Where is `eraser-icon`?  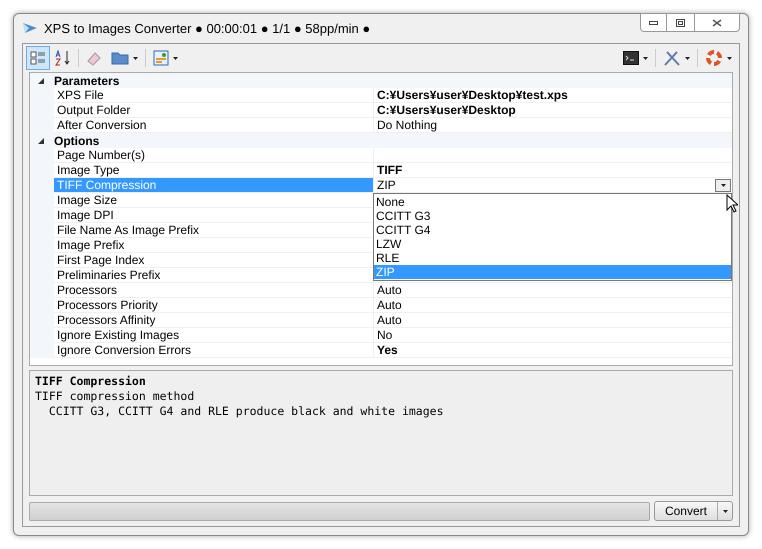 eraser-icon is located at coordinates (94, 58).